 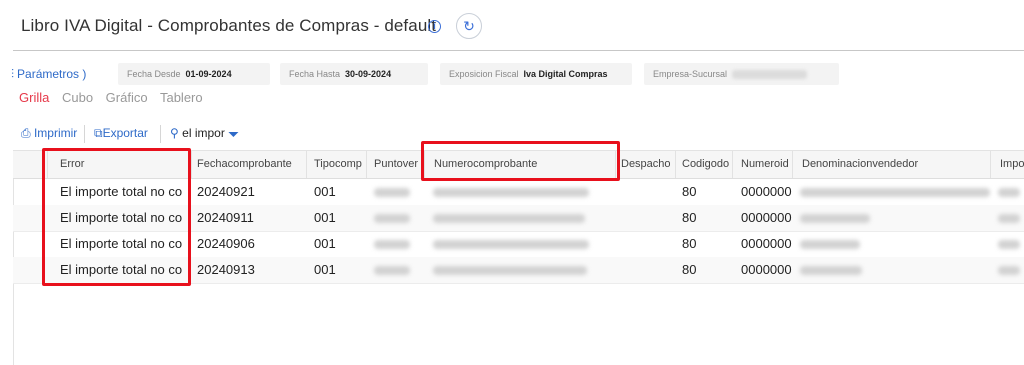 What do you see at coordinates (646, 164) in the screenshot?
I see `column-header-despacho: Despacho` at bounding box center [646, 164].